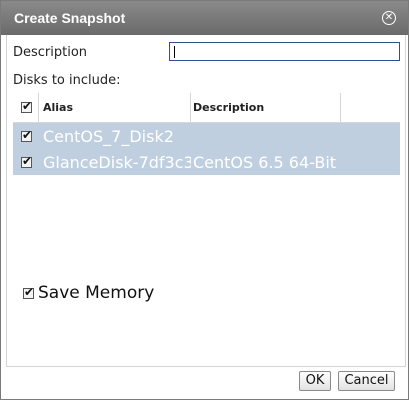 The image size is (409, 400). What do you see at coordinates (67, 80) in the screenshot?
I see `disks-to-include-label: Disks to include:` at bounding box center [67, 80].